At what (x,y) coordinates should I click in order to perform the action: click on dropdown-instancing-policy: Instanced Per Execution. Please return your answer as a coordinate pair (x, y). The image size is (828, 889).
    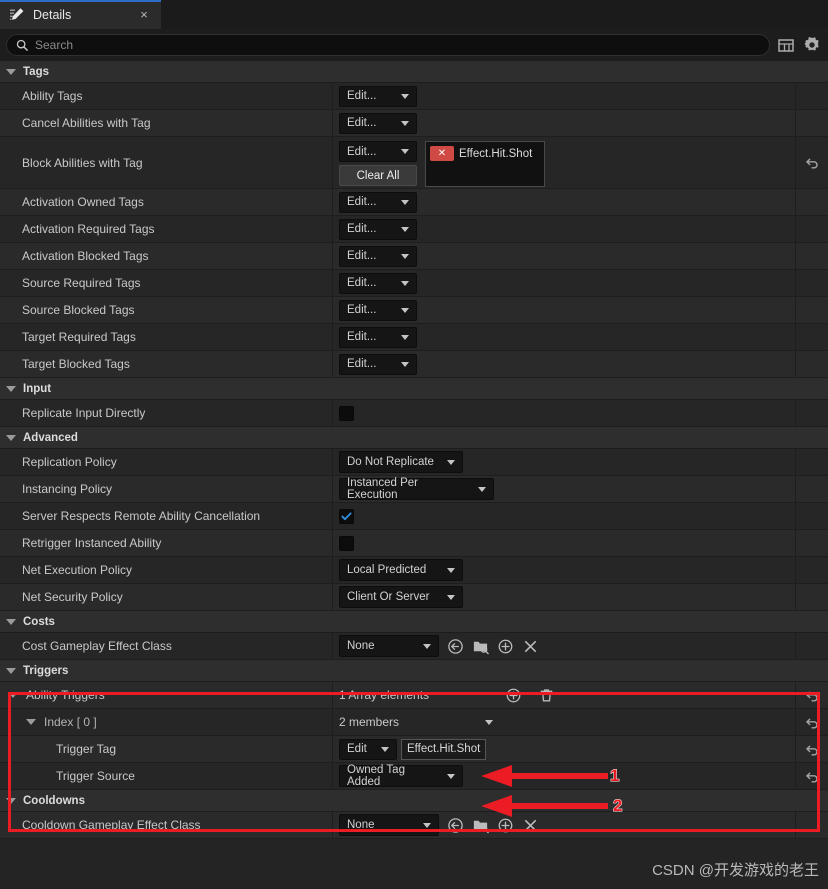
    Looking at the image, I should click on (416, 489).